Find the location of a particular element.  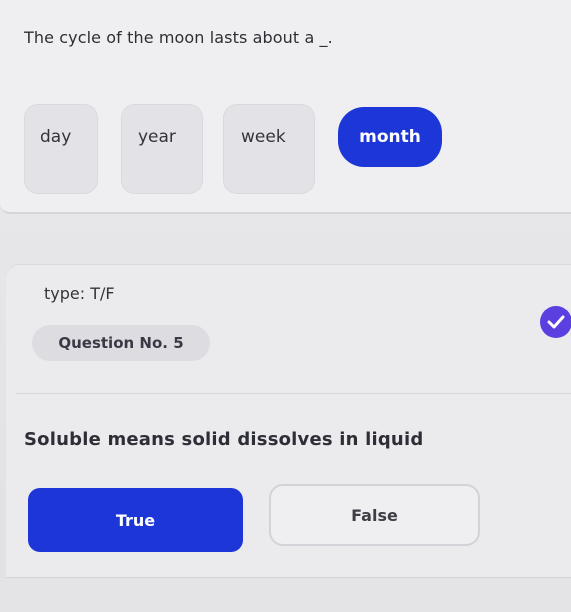

option-month-selected: month is located at coordinates (390, 137).